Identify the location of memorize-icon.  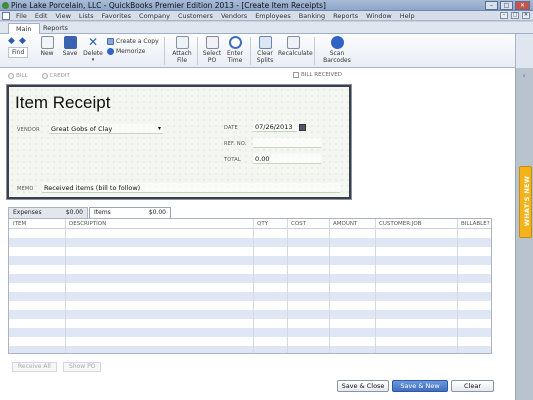
(110, 51).